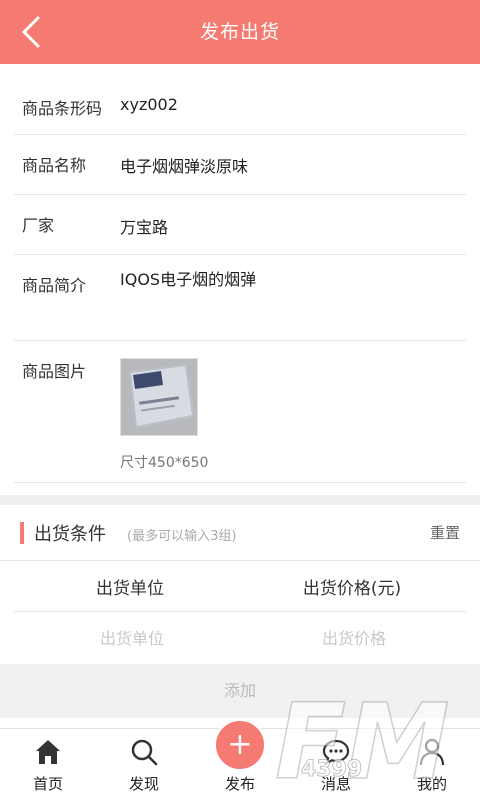 Image resolution: width=480 pixels, height=801 pixels. I want to click on price-column-header: 出货价格(元), so click(352, 589).